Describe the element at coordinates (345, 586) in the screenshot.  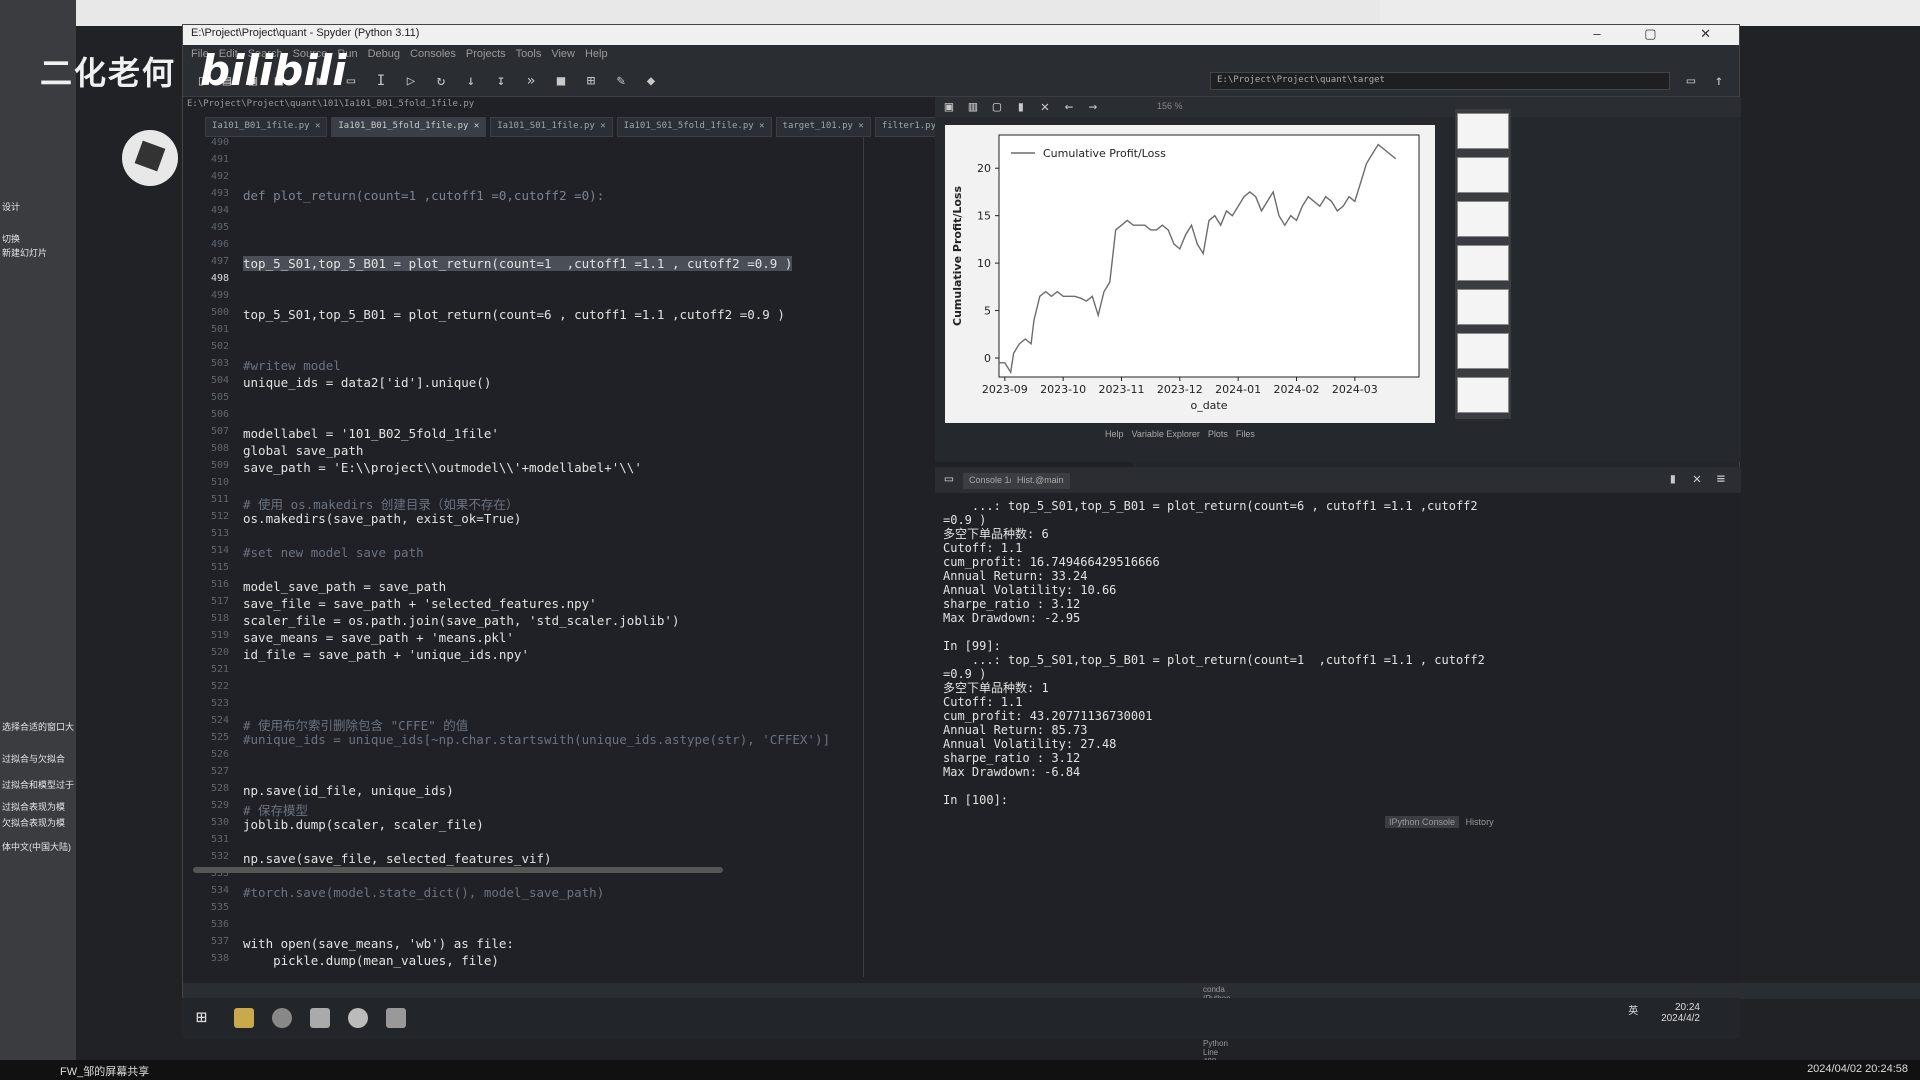
I see `code-line: model_save_path = save_path` at that location.